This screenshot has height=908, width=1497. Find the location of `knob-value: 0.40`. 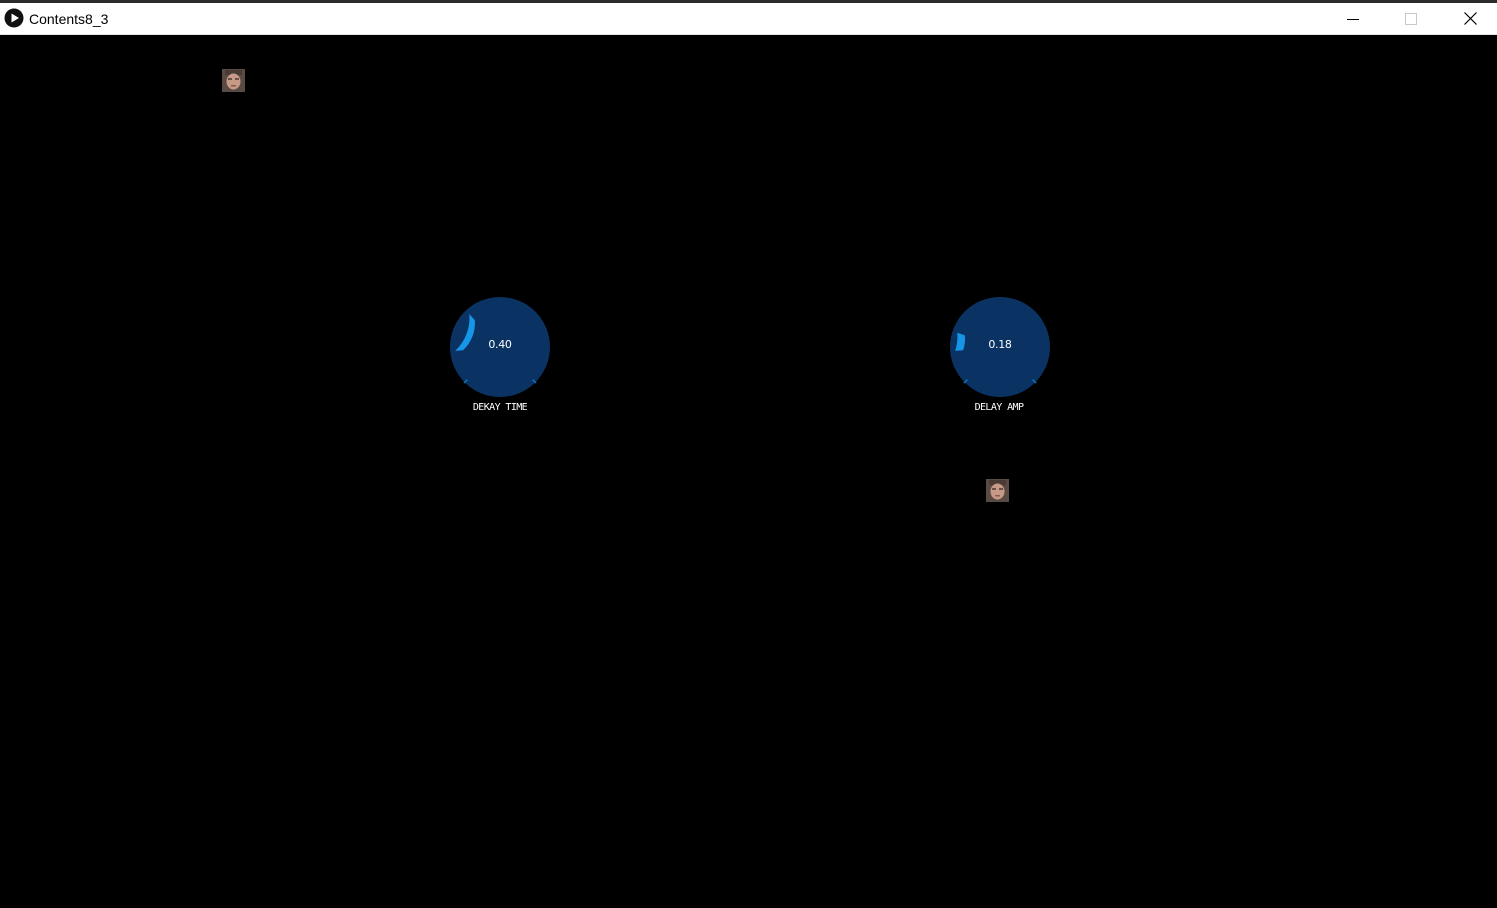

knob-value: 0.40 is located at coordinates (500, 344).